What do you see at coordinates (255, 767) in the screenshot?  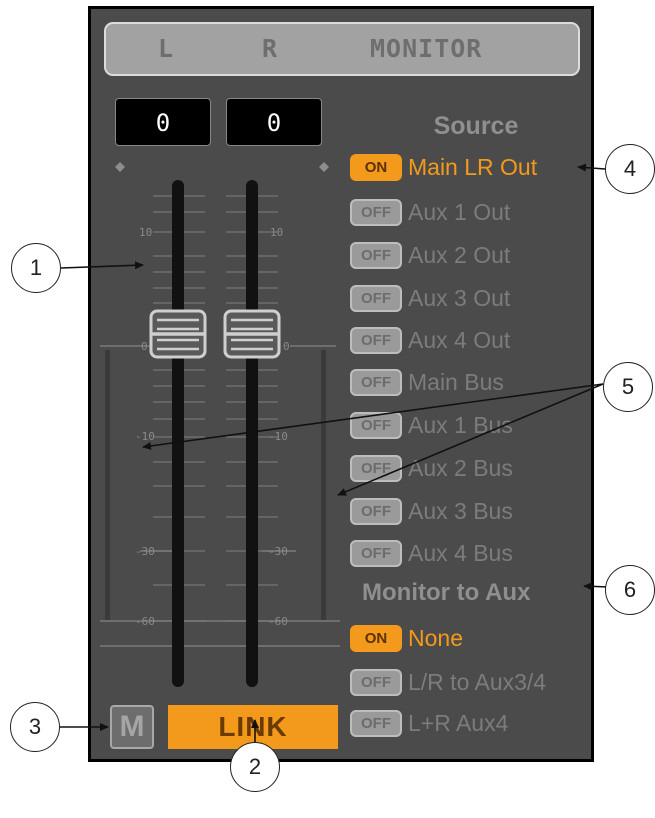 I see `callout-2: 2` at bounding box center [255, 767].